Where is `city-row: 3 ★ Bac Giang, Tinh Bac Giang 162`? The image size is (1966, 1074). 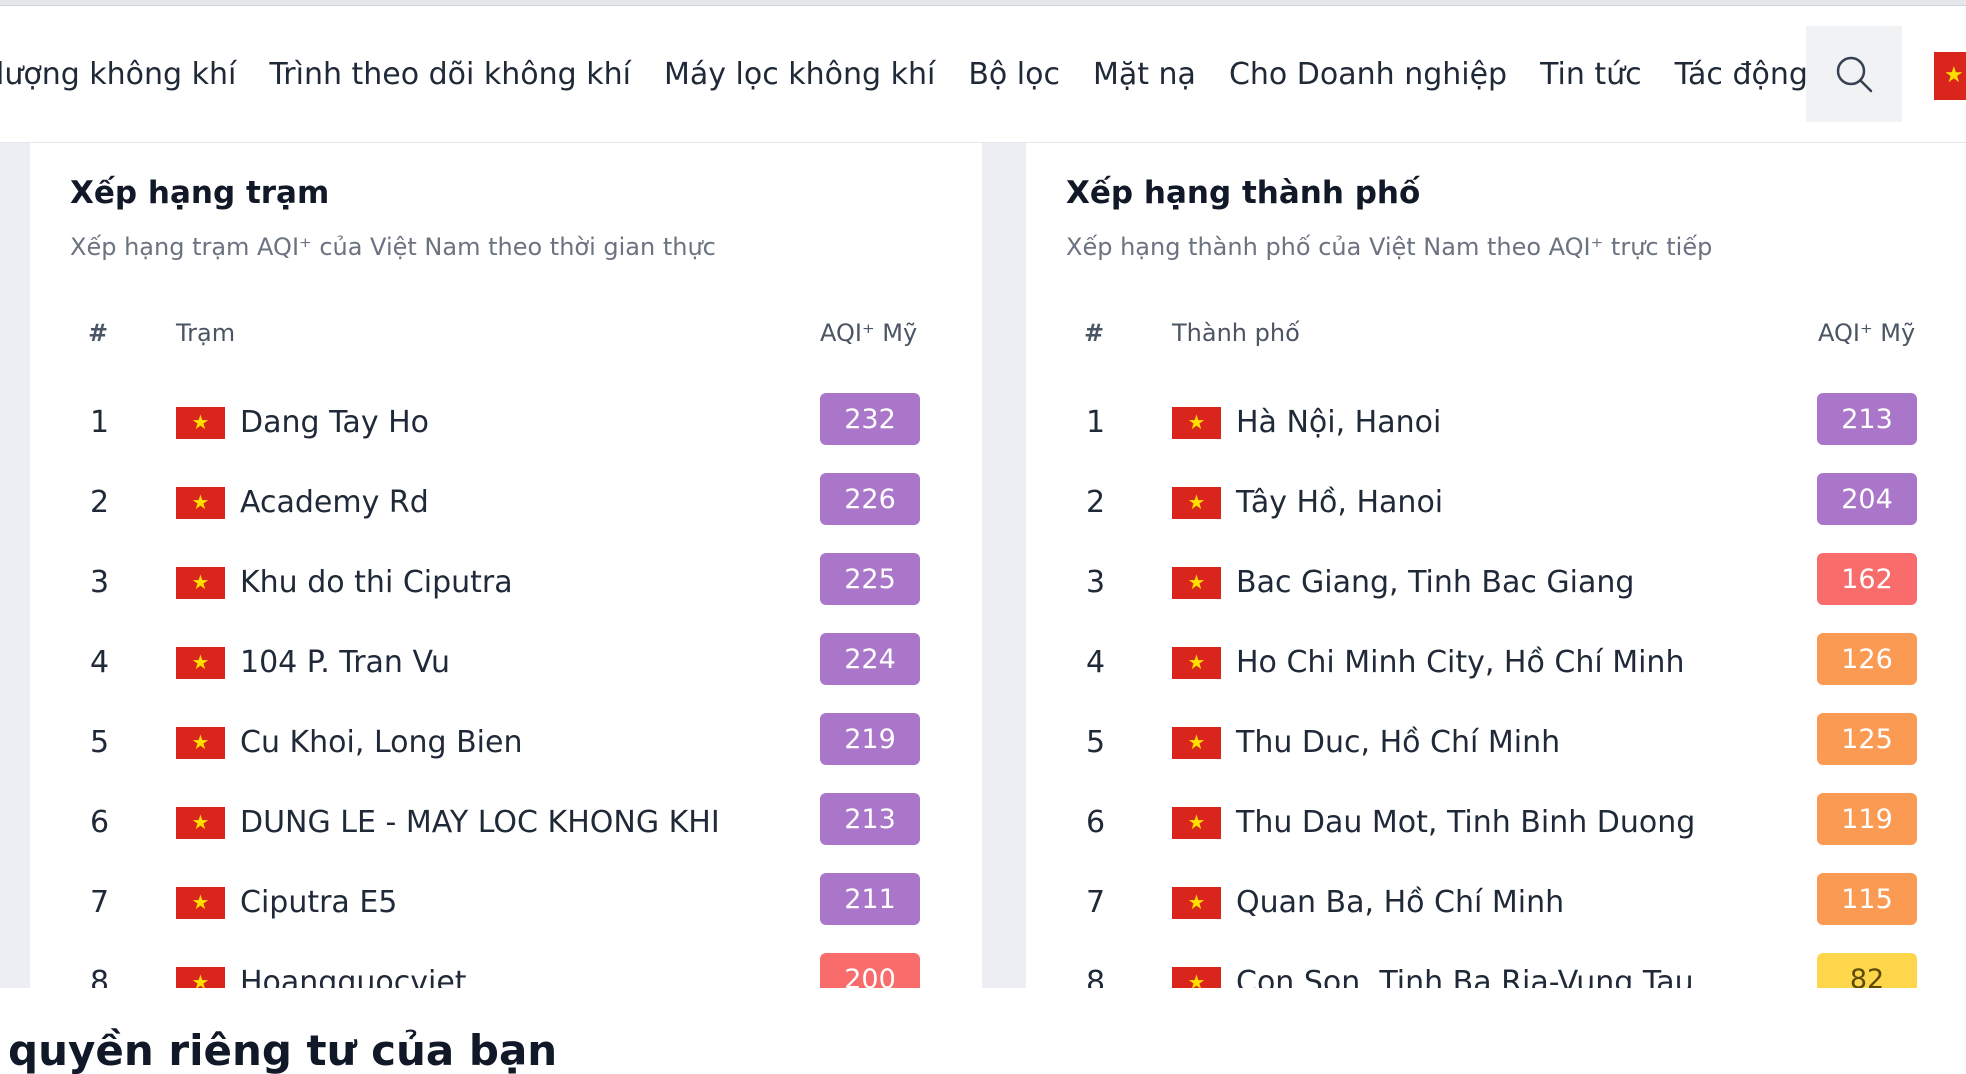
city-row: 3 ★ Bac Giang, Tinh Bac Giang 162 is located at coordinates (1496, 585).